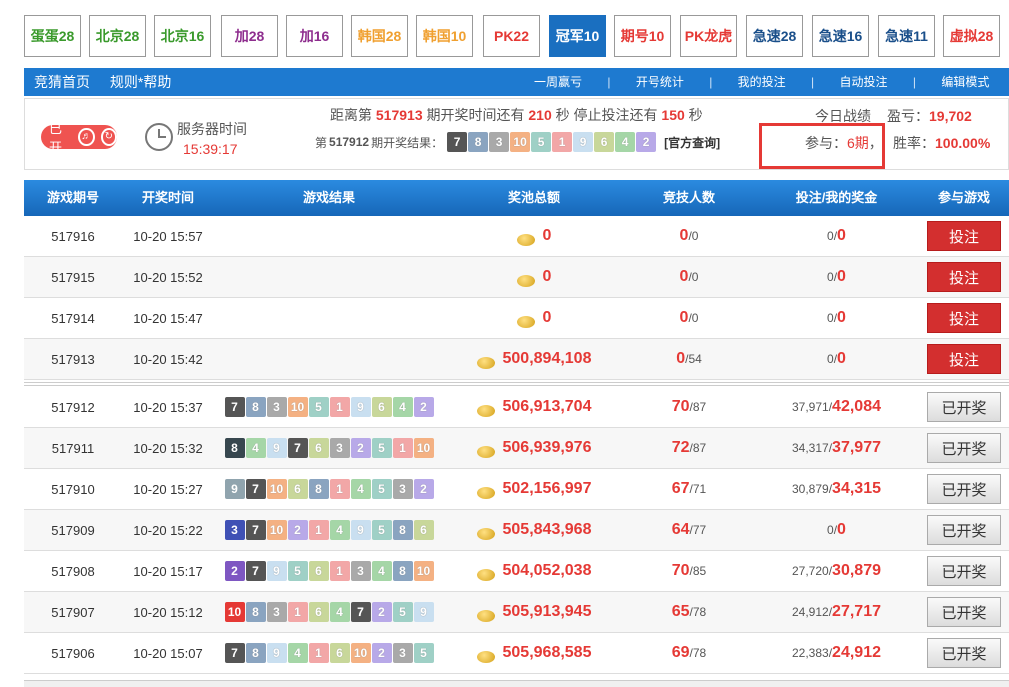  What do you see at coordinates (72, 197) in the screenshot?
I see `col-issue: 游戏期号` at bounding box center [72, 197].